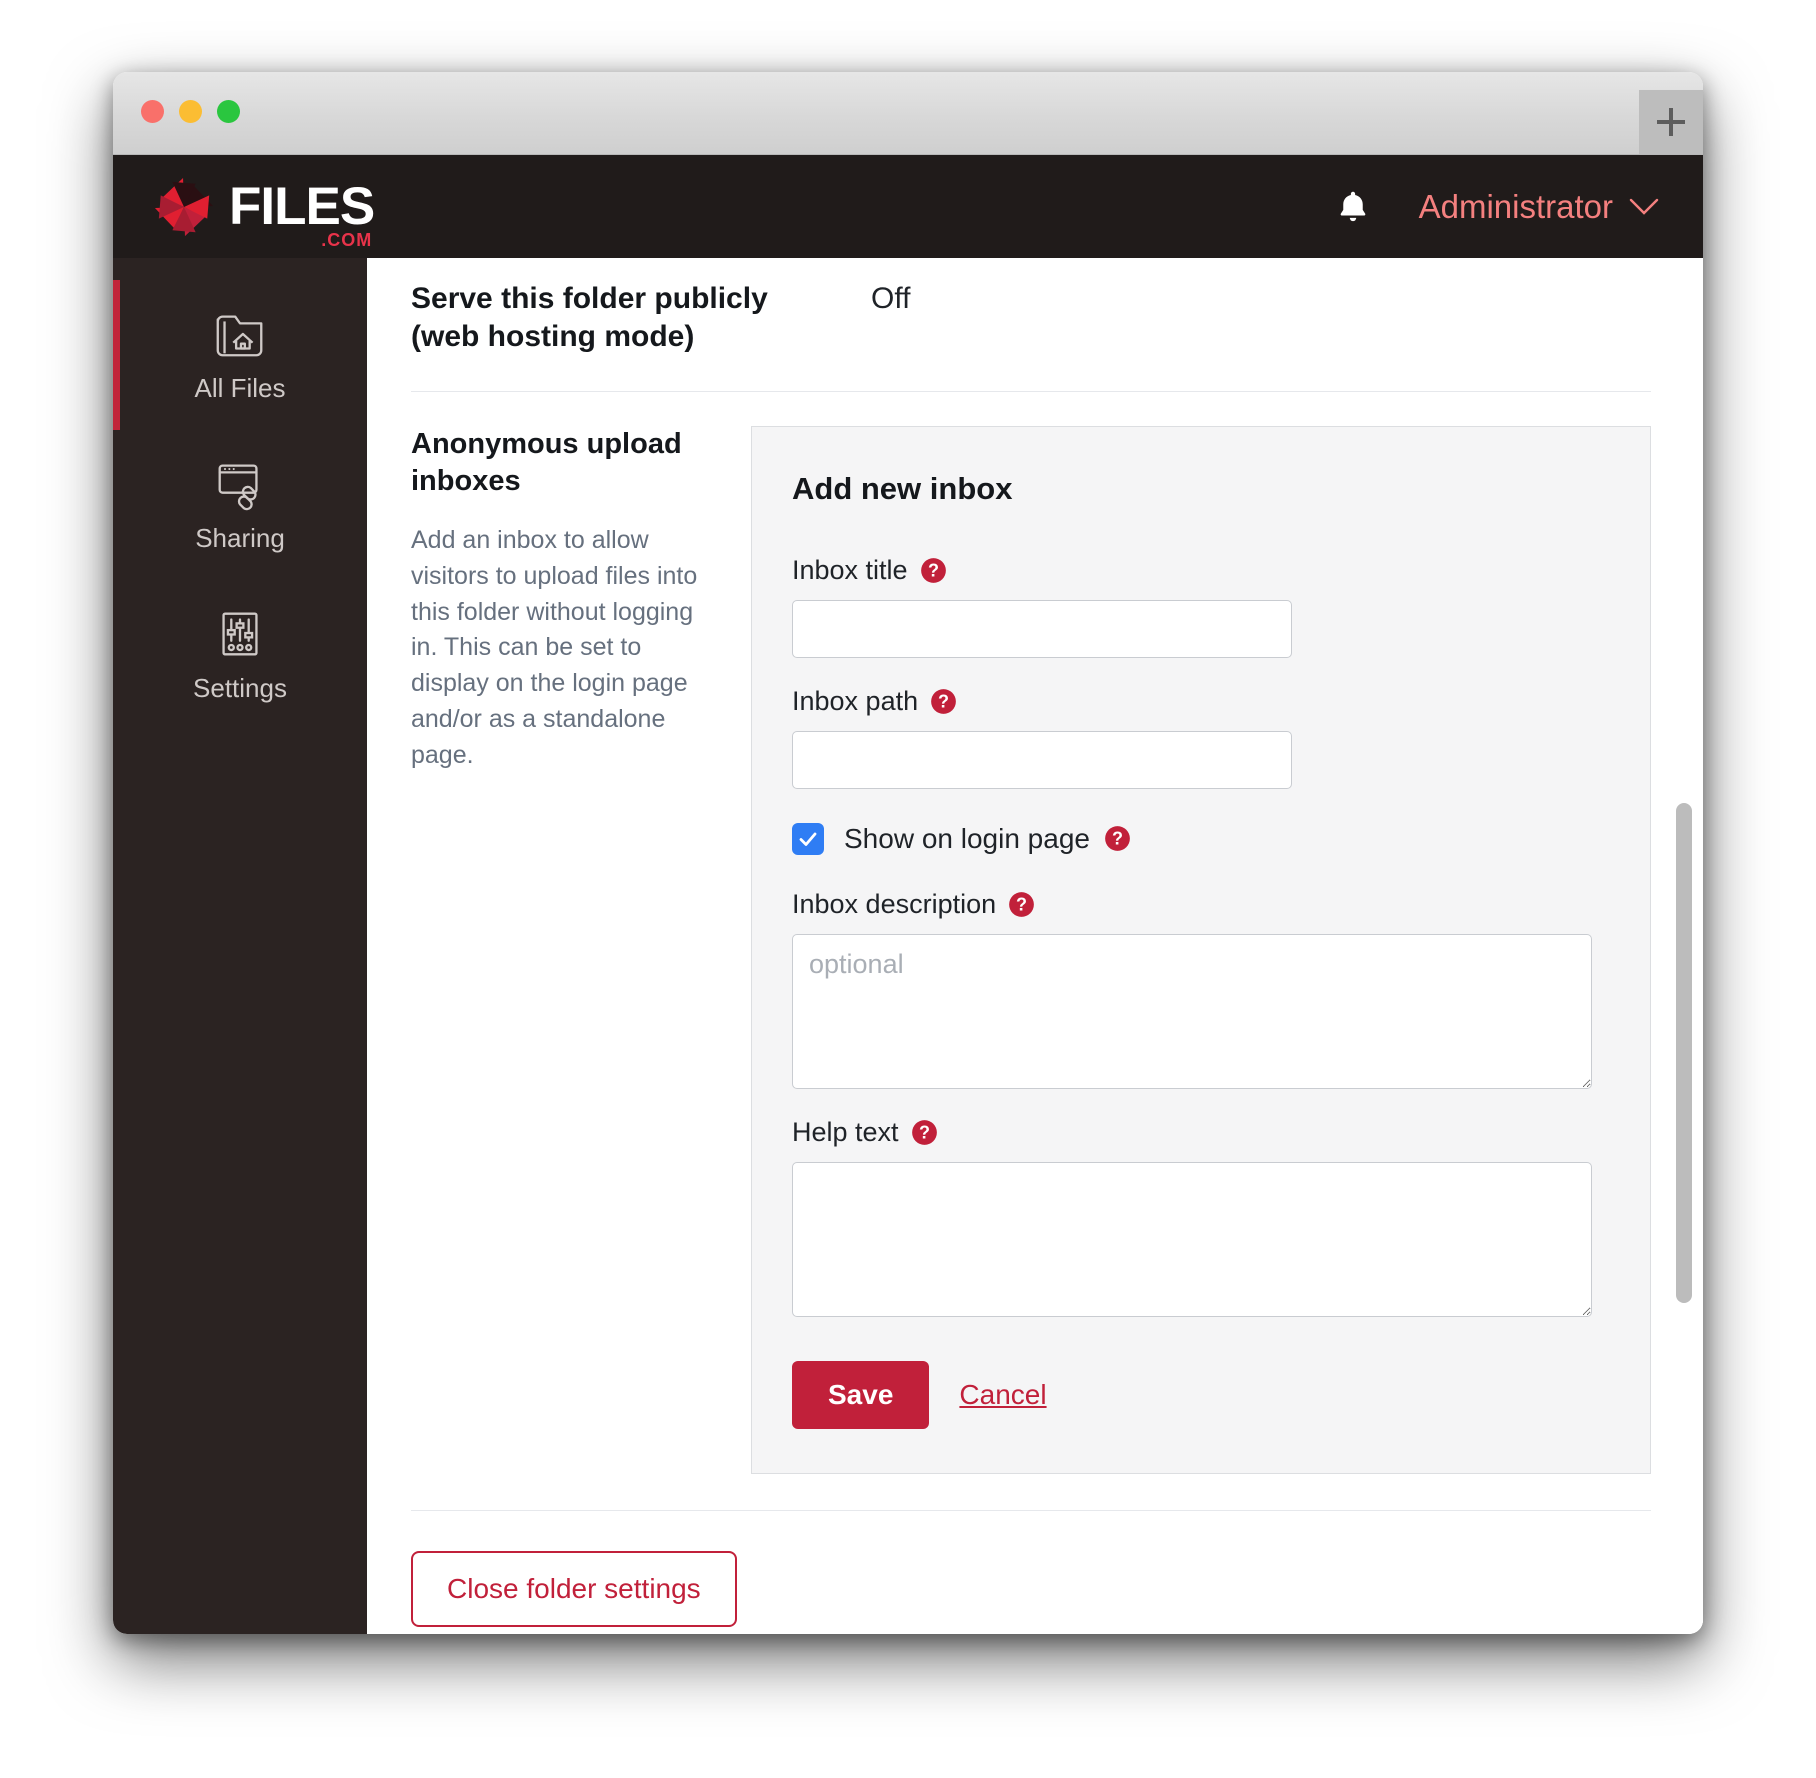 The width and height of the screenshot is (1816, 1778). I want to click on sidebar-item-all-files: All Files, so click(240, 355).